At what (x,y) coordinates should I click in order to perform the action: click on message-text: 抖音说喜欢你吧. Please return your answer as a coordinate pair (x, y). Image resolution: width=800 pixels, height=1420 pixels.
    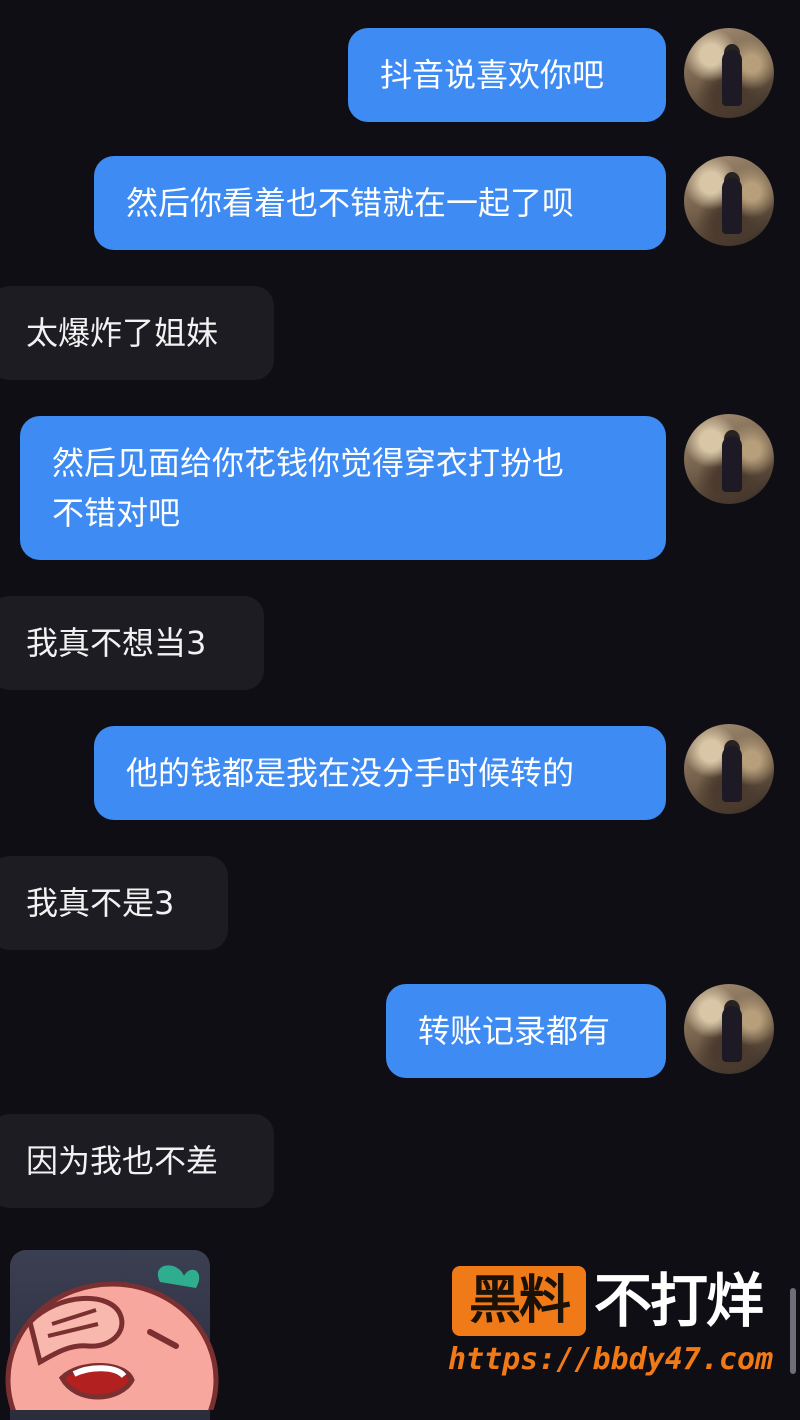
    Looking at the image, I should click on (492, 75).